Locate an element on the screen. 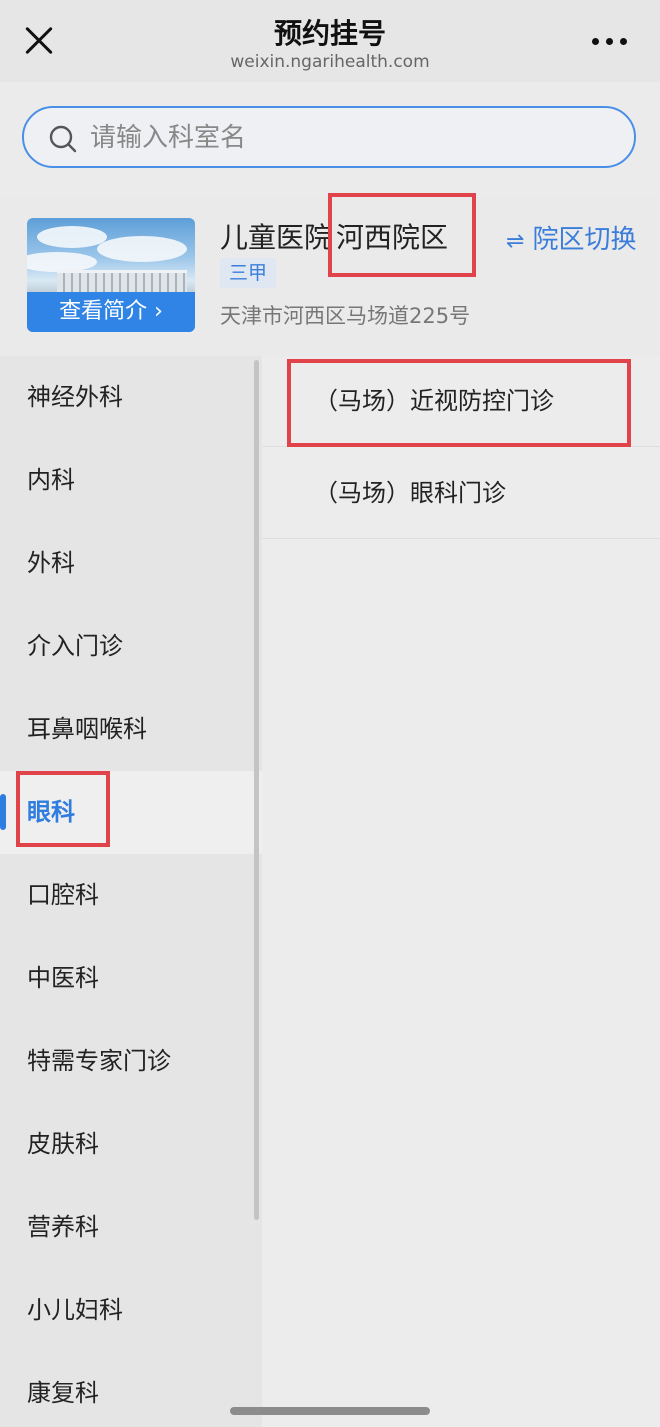 This screenshot has width=660, height=1427. sidebar-scrollbar is located at coordinates (256, 790).